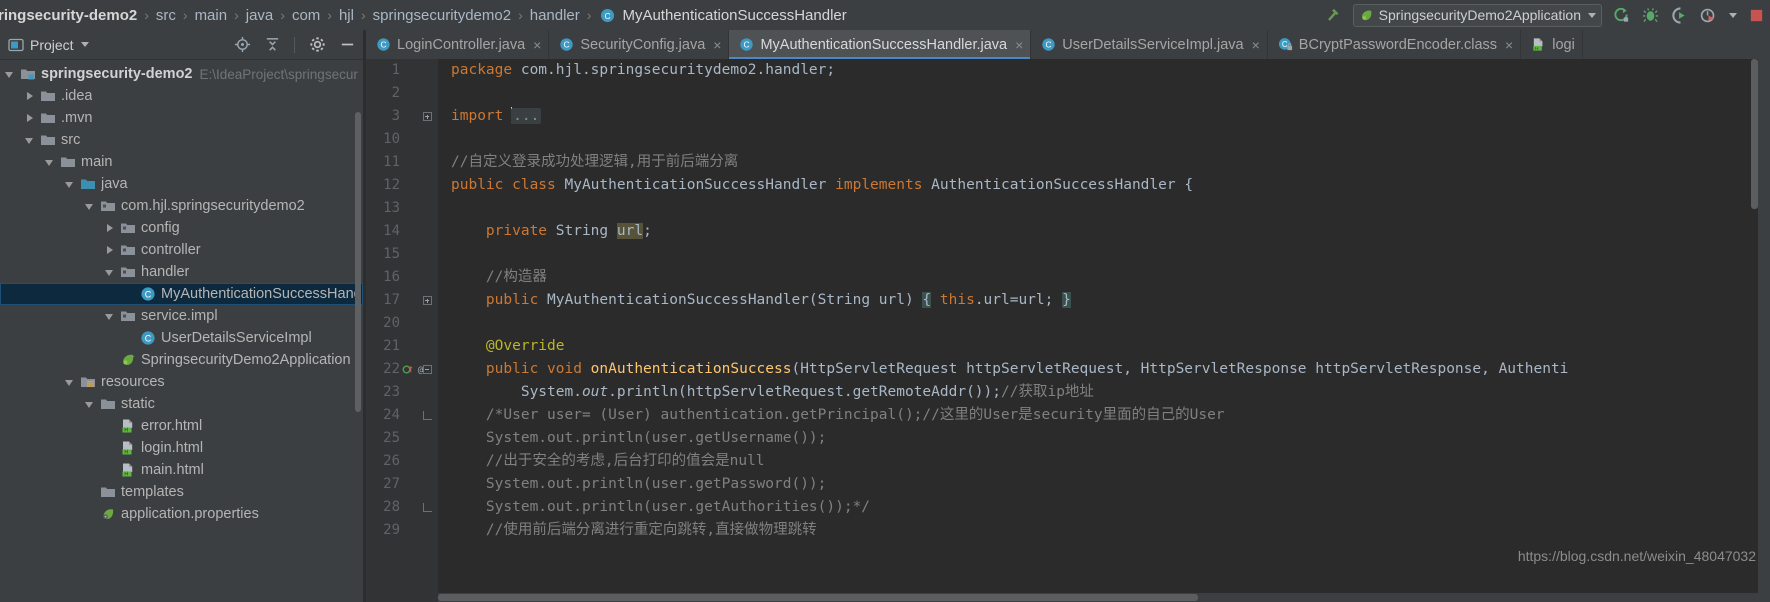  Describe the element at coordinates (427, 369) in the screenshot. I see `fold-collapse-icon` at that location.